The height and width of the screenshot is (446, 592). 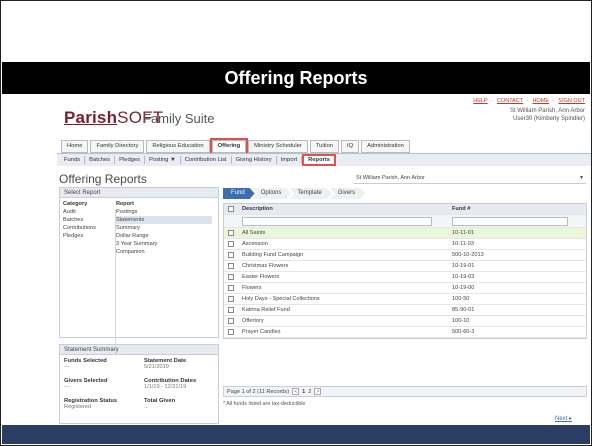 I want to click on tab-home: Home, so click(x=75, y=146).